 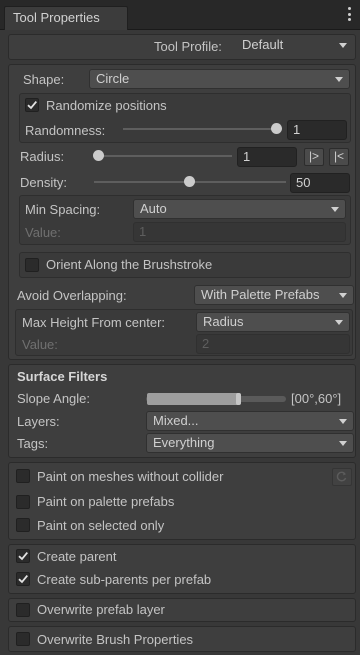 What do you see at coordinates (316, 398) in the screenshot?
I see `slope-angle-value: [00°,60°]` at bounding box center [316, 398].